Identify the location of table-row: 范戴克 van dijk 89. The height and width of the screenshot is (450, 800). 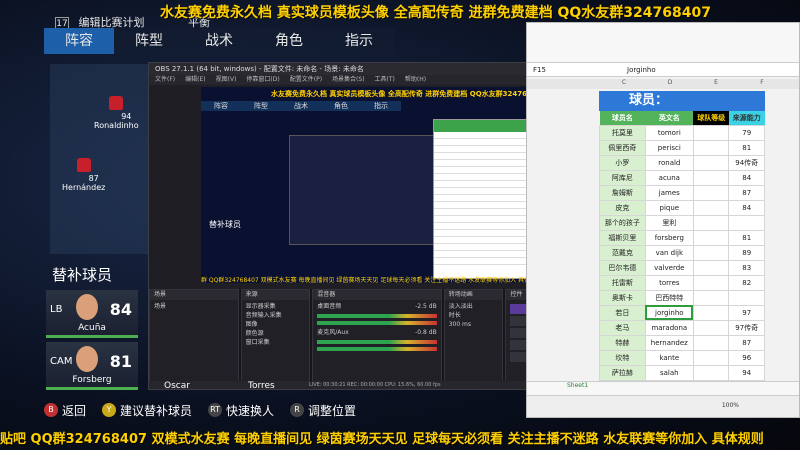
(682, 252).